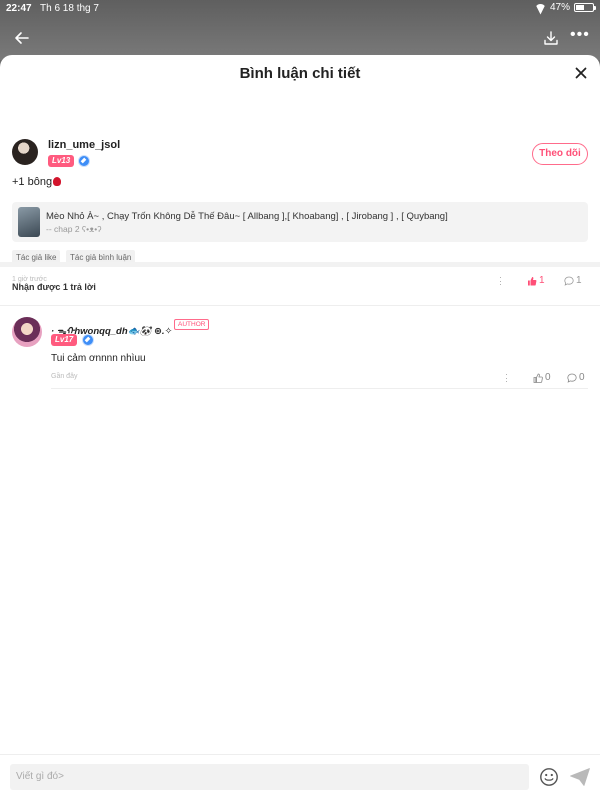  I want to click on diamond-icon, so click(84, 161).